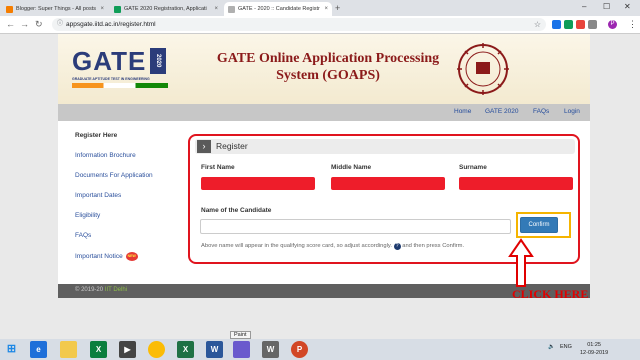  What do you see at coordinates (87, 215) in the screenshot?
I see `sidebar-item-eligibility: Eligibility` at bounding box center [87, 215].